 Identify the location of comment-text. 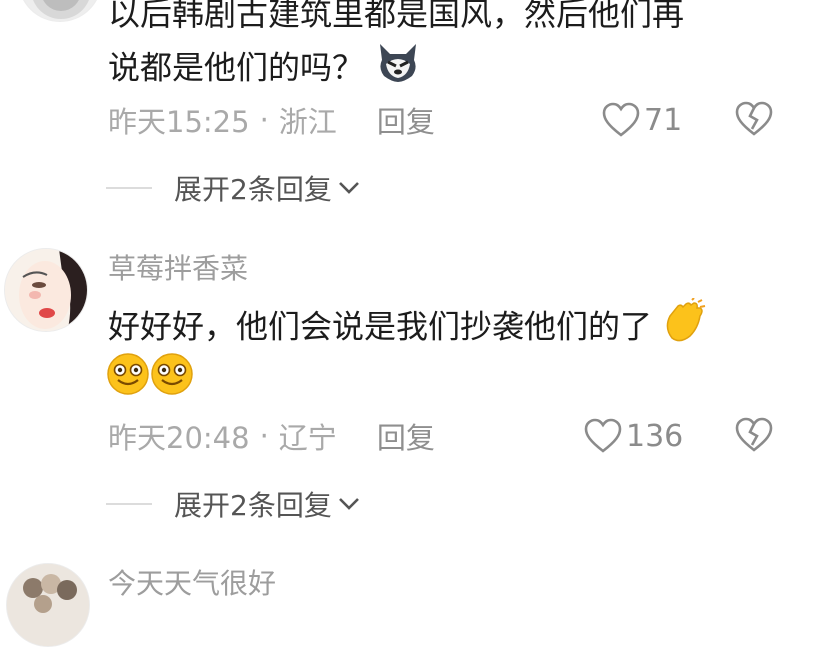
(150, 381).